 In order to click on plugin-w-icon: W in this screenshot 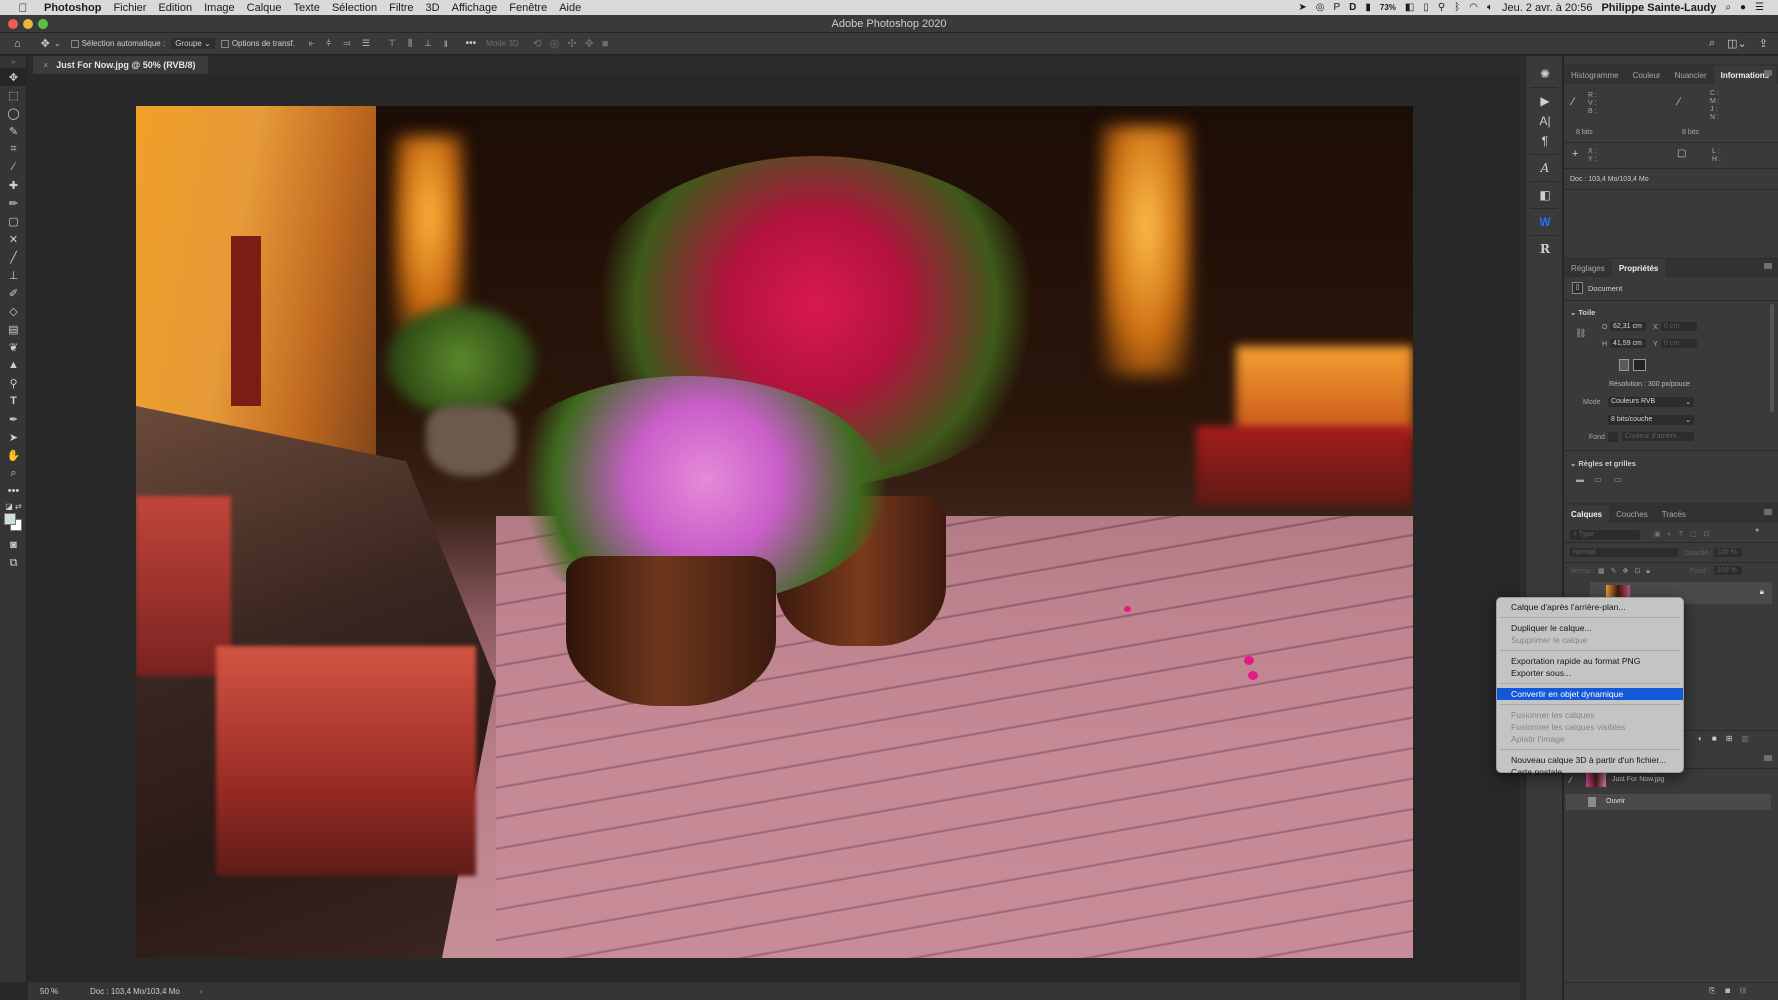, I will do `click(1545, 222)`.